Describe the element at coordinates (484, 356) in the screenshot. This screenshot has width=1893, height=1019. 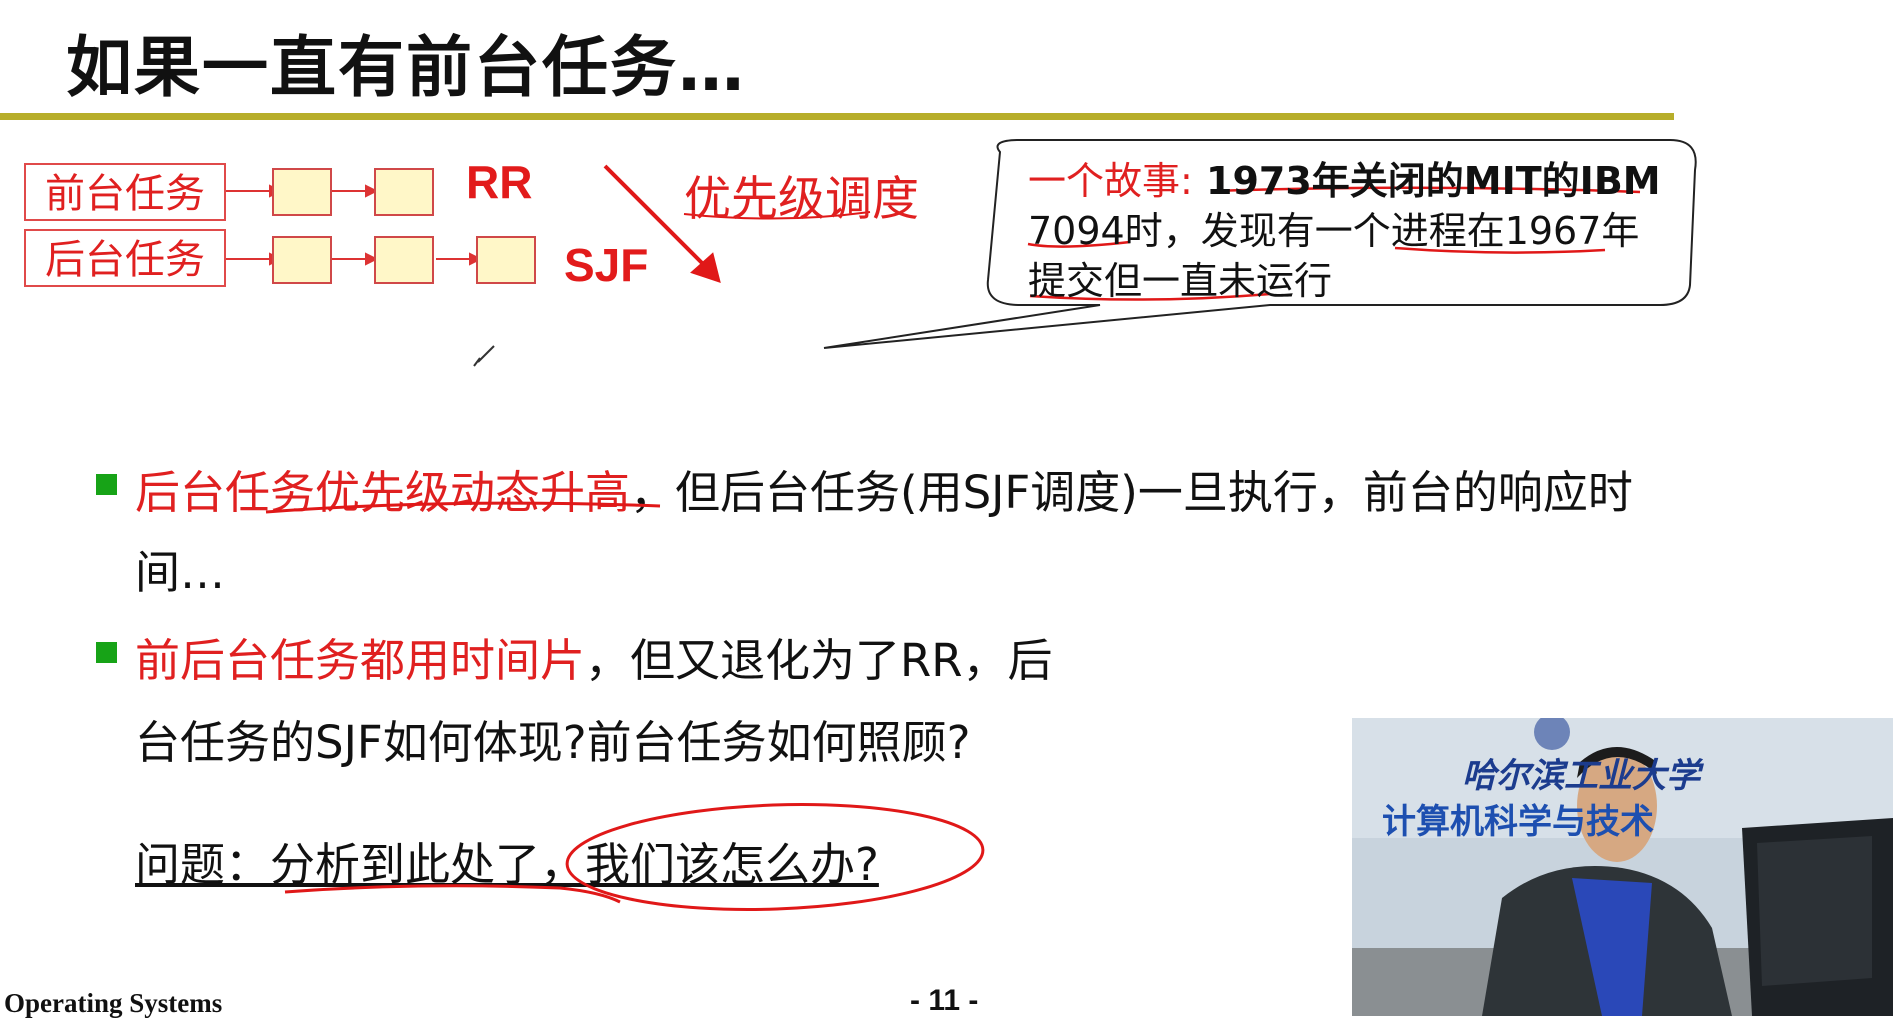
I see `pen-cursor-icon` at that location.